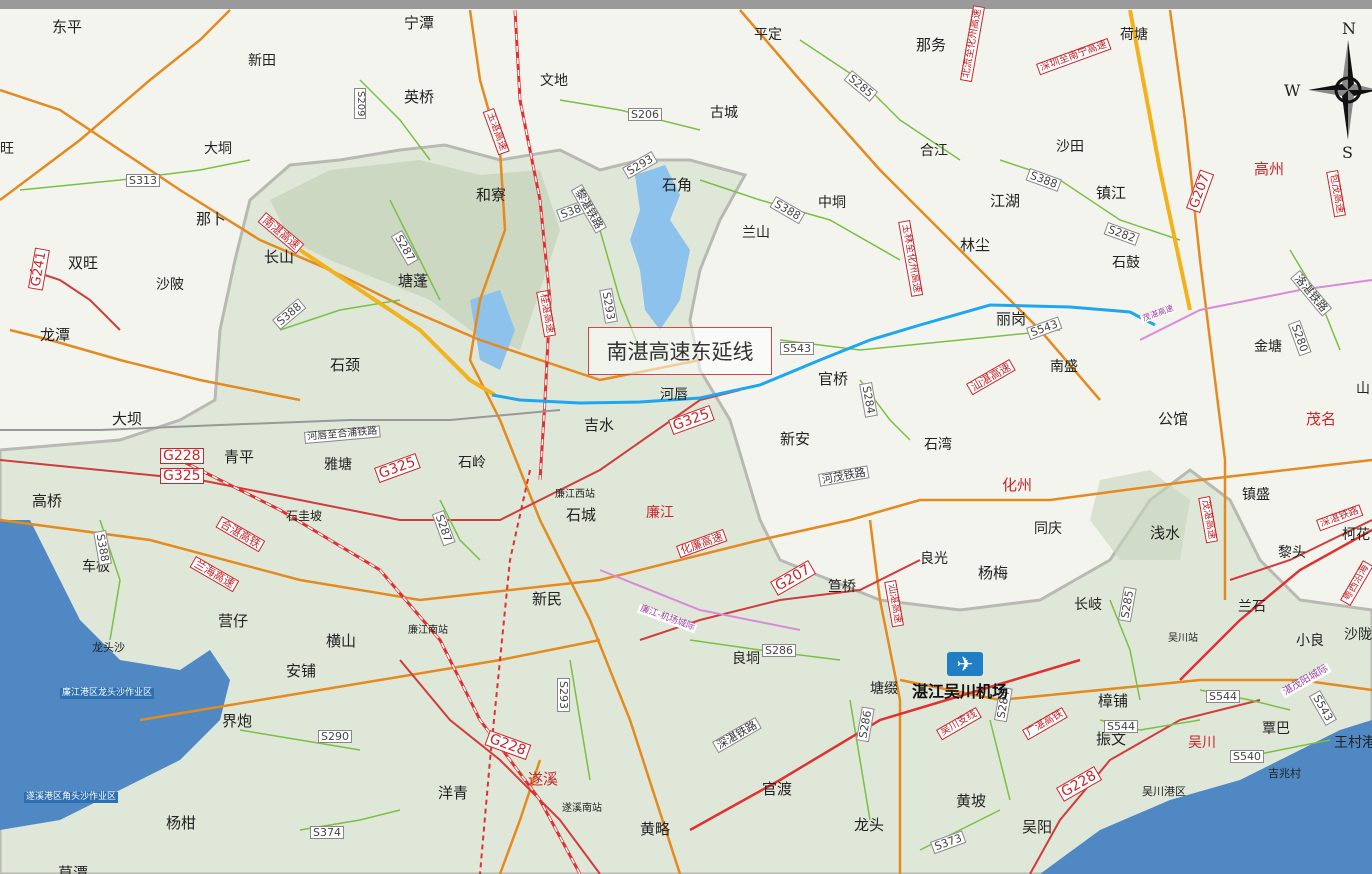 The height and width of the screenshot is (874, 1372). What do you see at coordinates (73, 869) in the screenshot?
I see `place-caotan: 草潭` at bounding box center [73, 869].